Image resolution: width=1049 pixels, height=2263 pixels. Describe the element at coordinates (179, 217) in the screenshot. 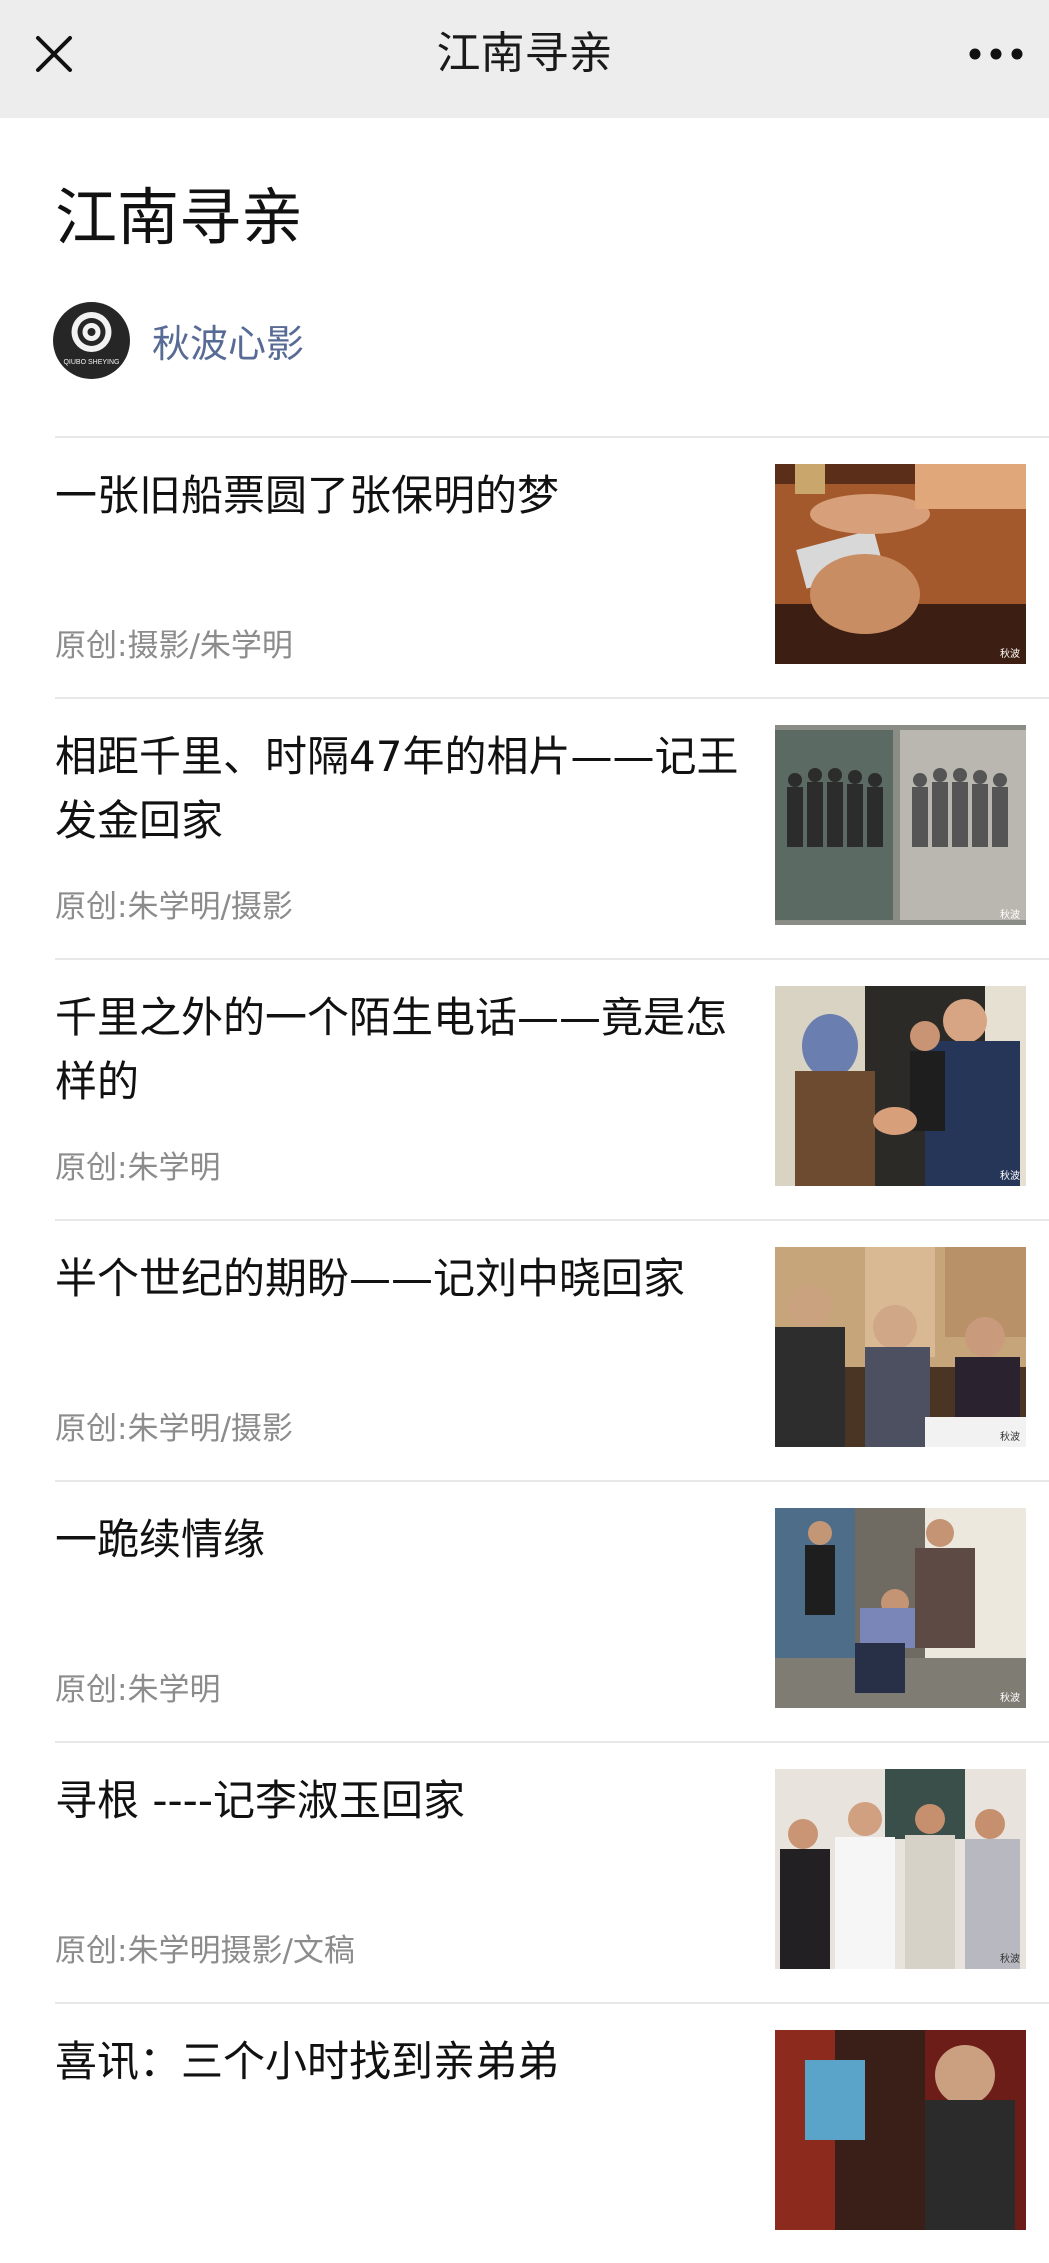

I see `page-title: 江南寻亲` at that location.